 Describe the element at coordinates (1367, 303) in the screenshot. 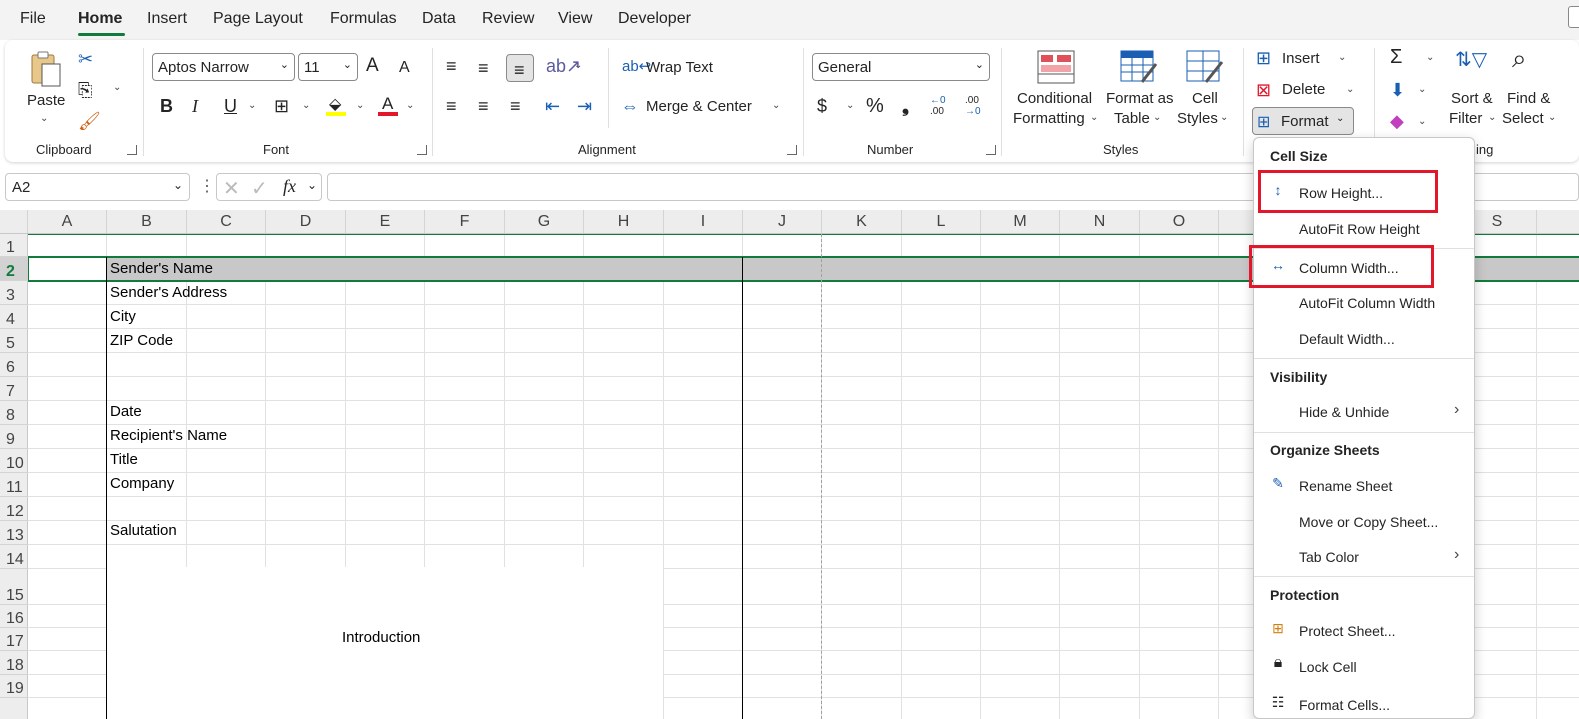

I see `autofit-column-width-item: AutoFit Column Width` at that location.